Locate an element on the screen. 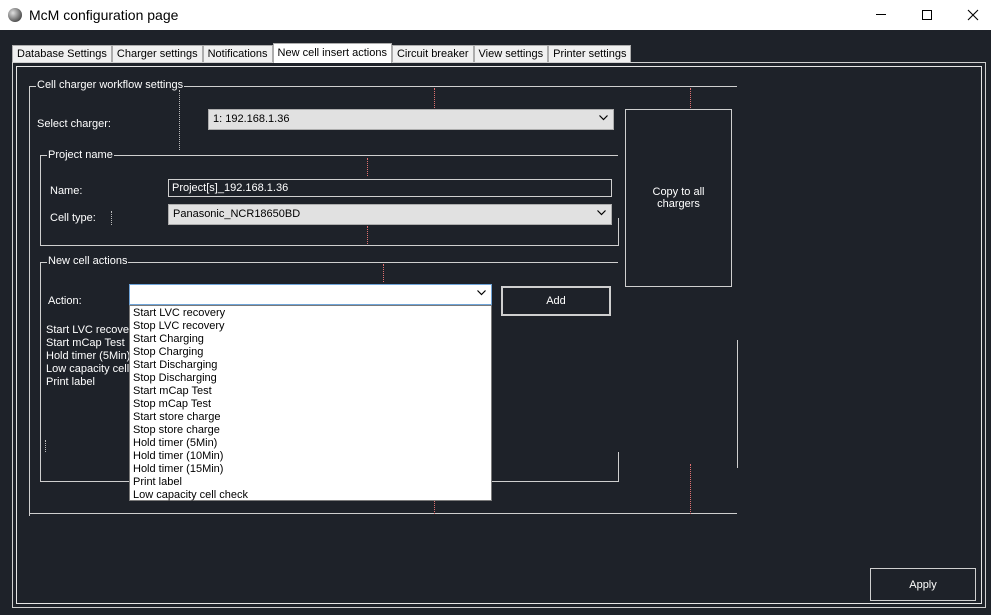 The width and height of the screenshot is (991, 615). app-globe-icon is located at coordinates (15, 15).